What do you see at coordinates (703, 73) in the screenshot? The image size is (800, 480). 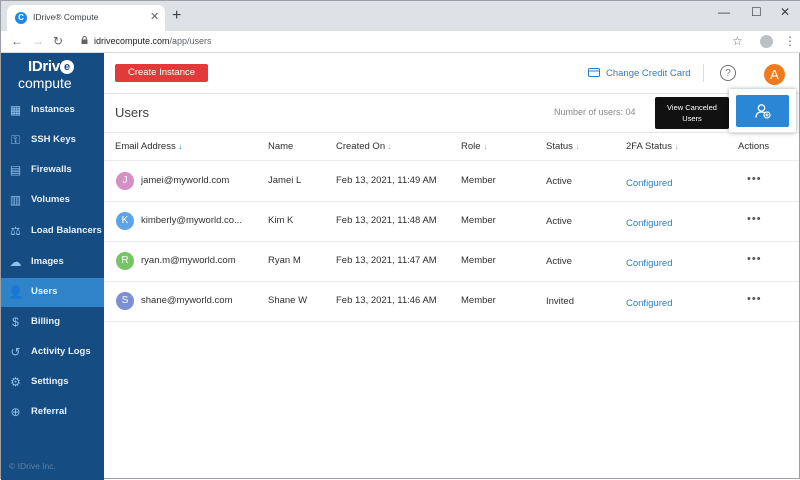 I see `header-divider` at bounding box center [703, 73].